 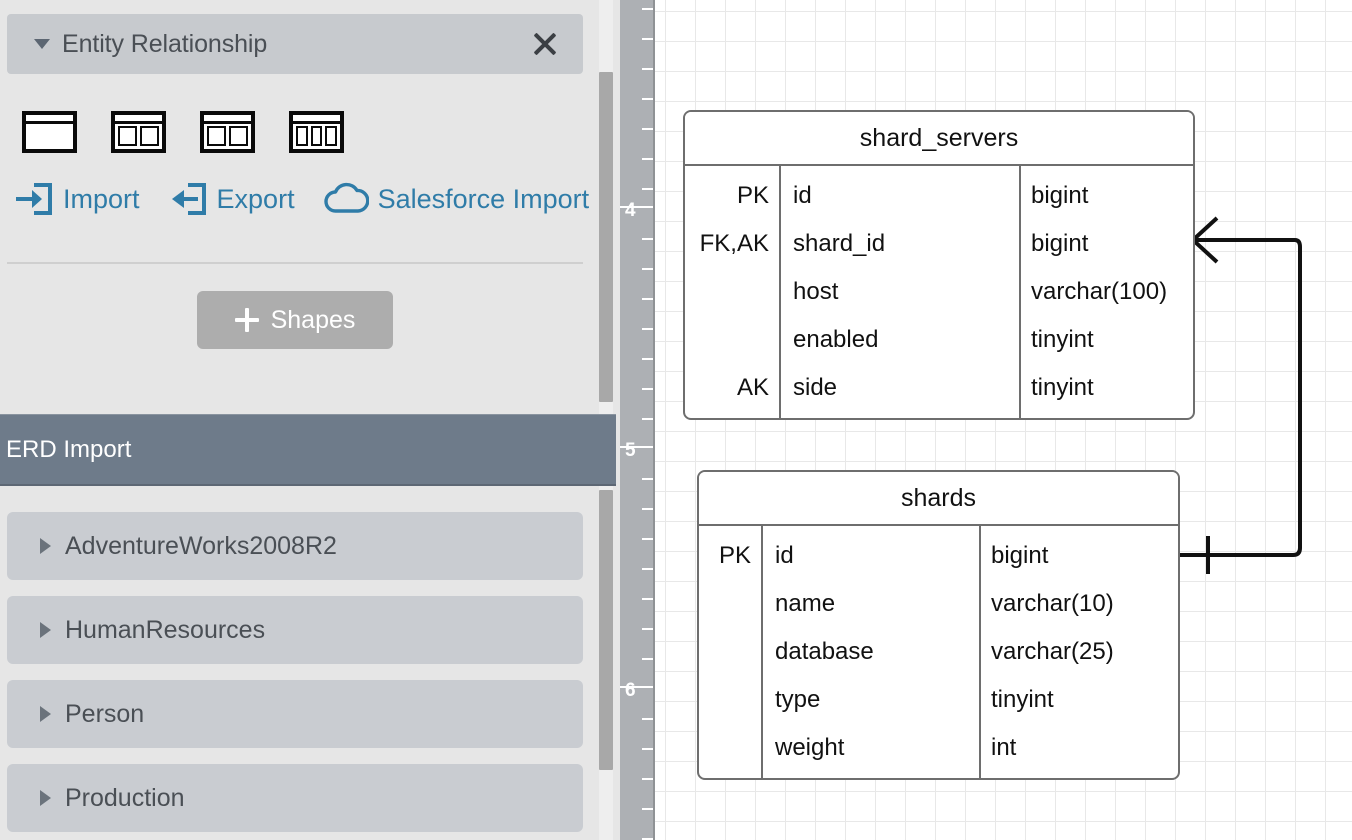 I want to click on entity-relationship-section-header: Entity Relationship, so click(x=295, y=44).